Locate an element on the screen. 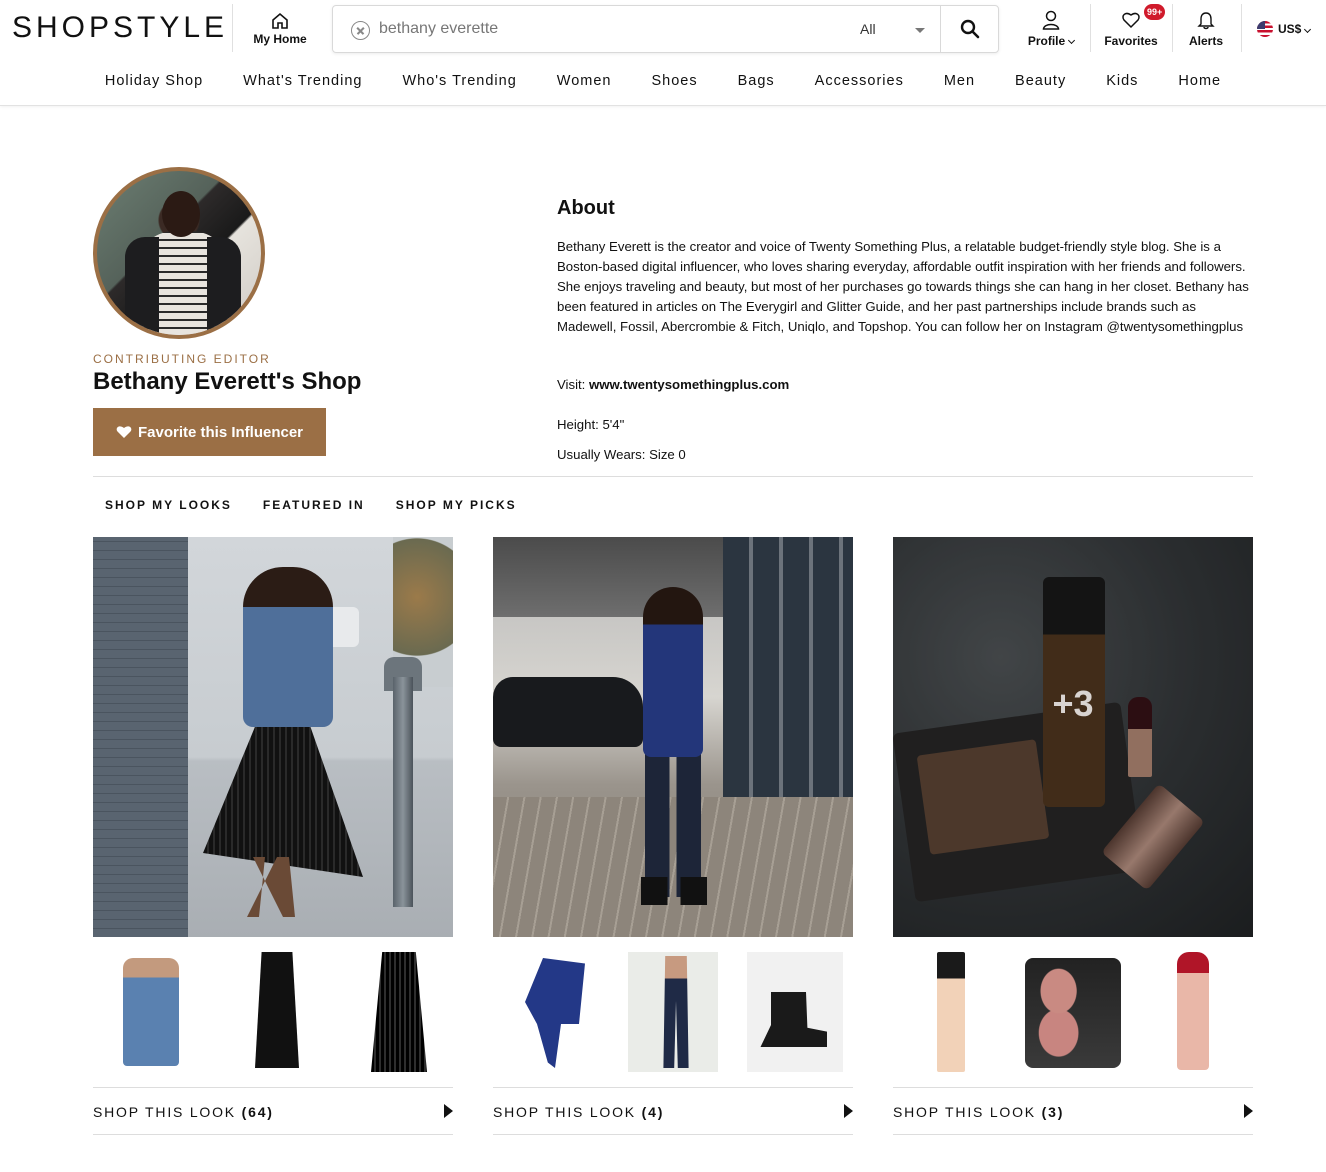 The height and width of the screenshot is (1172, 1326). heart-icon is located at coordinates (1131, 20).